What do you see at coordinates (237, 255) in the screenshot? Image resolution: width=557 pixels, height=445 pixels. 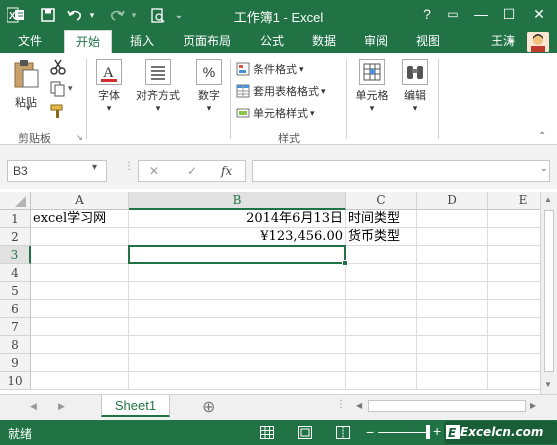 I see `cell-b3` at bounding box center [237, 255].